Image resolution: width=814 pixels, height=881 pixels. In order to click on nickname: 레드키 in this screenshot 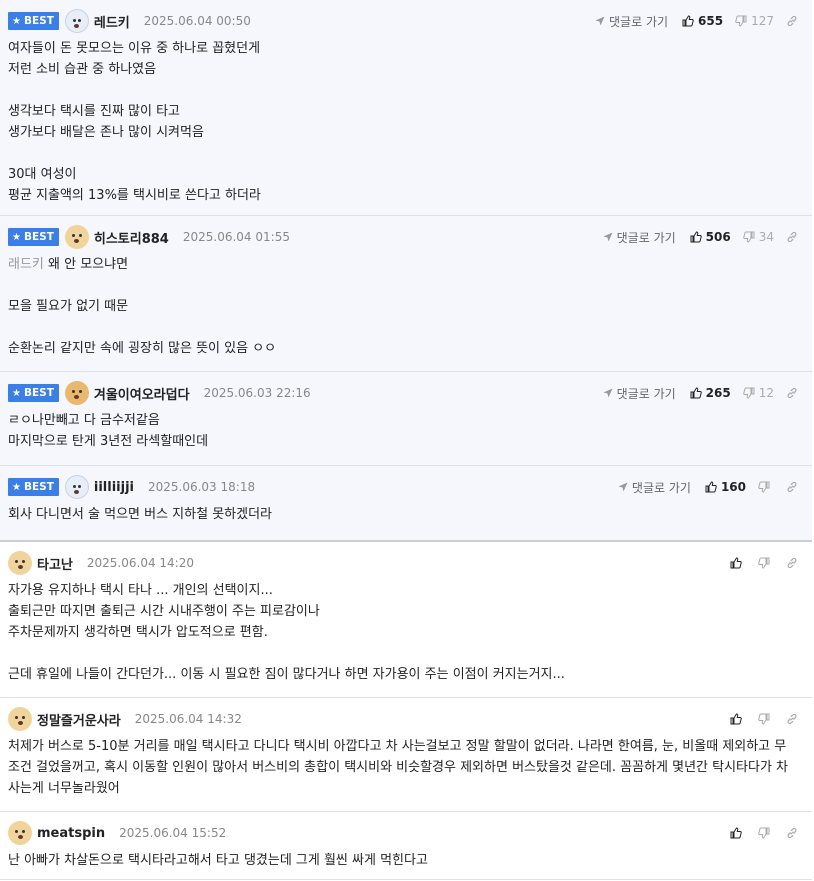, I will do `click(112, 21)`.